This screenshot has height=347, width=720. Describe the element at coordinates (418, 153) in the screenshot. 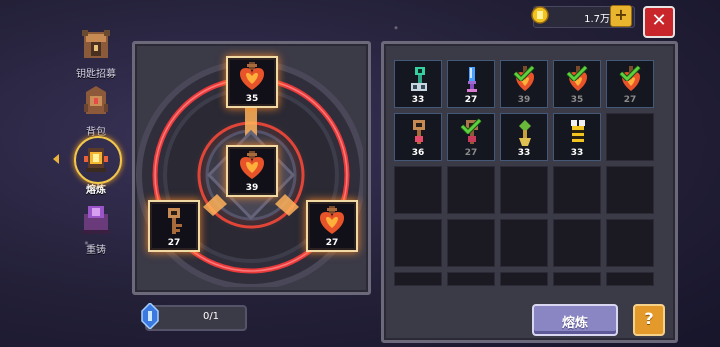

I see `inventory-count: 36` at that location.